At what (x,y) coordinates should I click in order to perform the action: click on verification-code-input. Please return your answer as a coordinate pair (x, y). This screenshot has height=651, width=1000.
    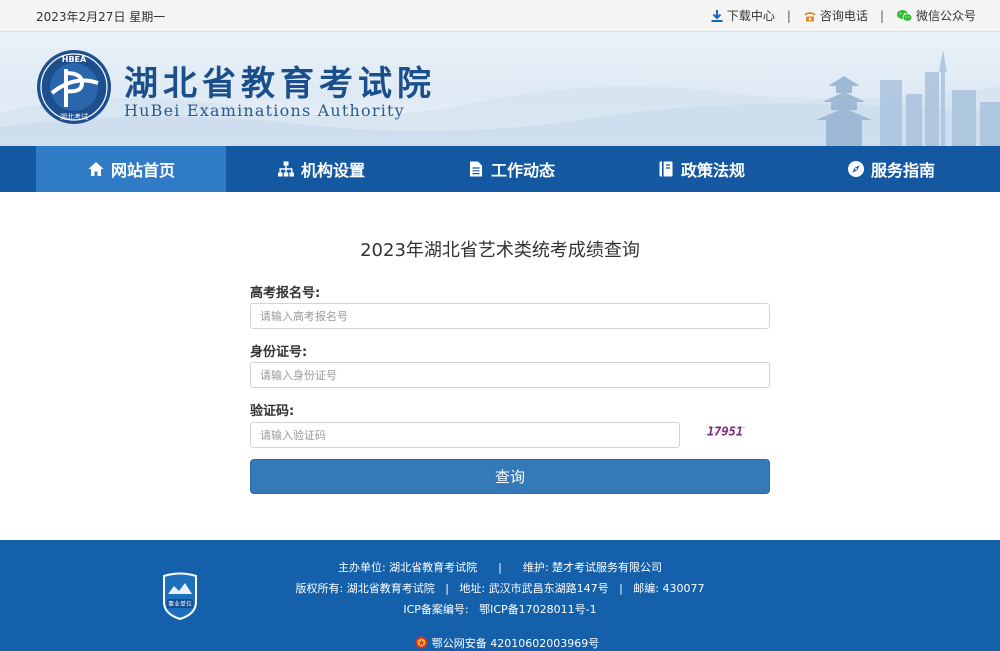
    Looking at the image, I should click on (465, 435).